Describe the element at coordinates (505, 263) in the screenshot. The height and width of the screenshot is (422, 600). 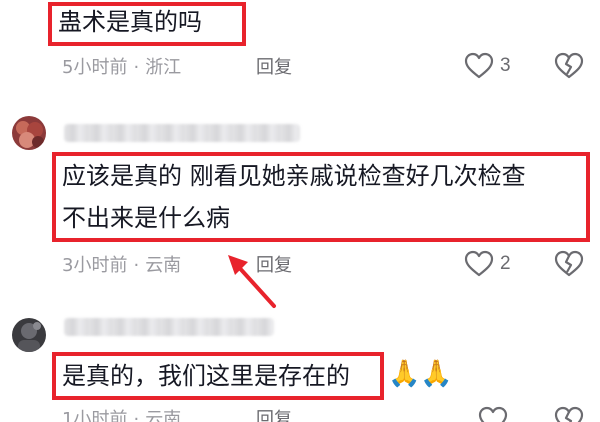
I see `like-count-2: 2` at that location.